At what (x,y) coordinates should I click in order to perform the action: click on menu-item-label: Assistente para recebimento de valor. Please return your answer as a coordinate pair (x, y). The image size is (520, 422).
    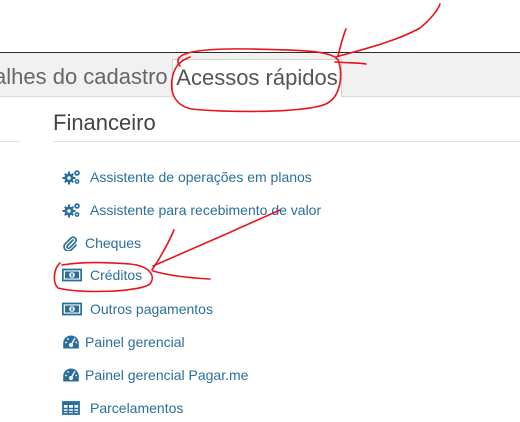
    Looking at the image, I should click on (206, 210).